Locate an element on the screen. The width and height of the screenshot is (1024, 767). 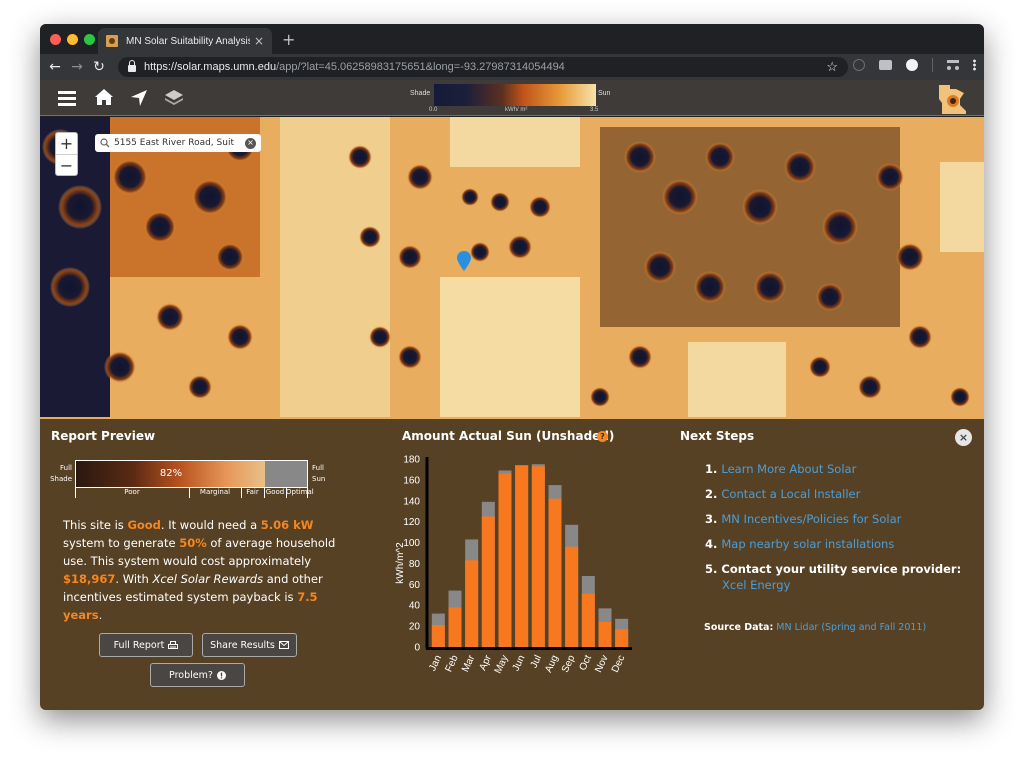
rating-label-marginal: Marginal is located at coordinates (215, 492).